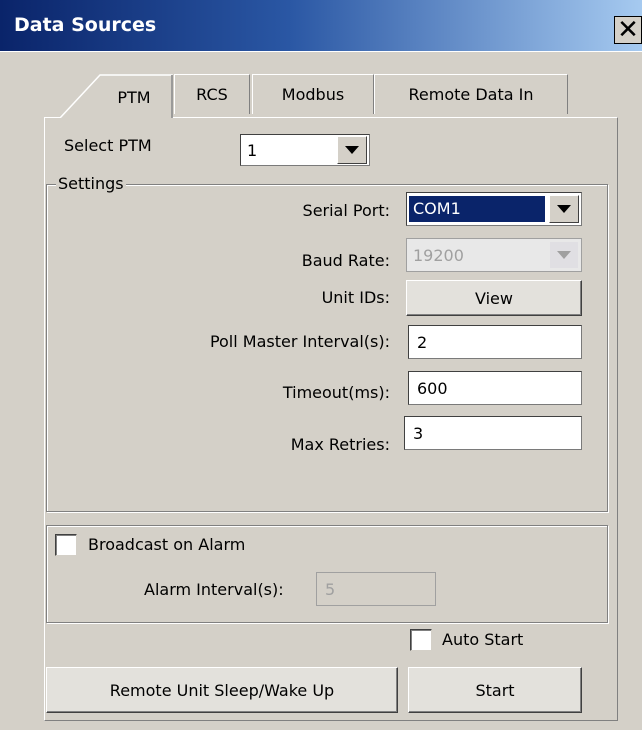 The image size is (642, 730). I want to click on max-retries-label: Max Retries:, so click(340, 444).